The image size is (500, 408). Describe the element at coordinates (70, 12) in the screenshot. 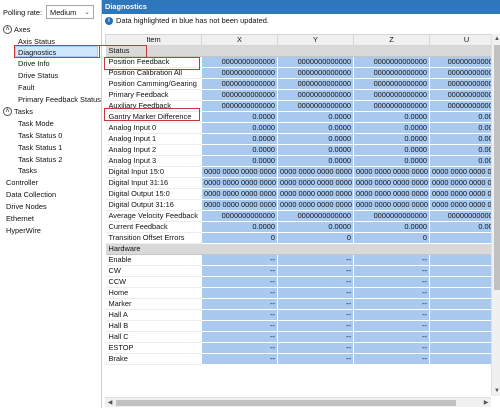

I see `polling-rate-select: Medium ⌄` at that location.